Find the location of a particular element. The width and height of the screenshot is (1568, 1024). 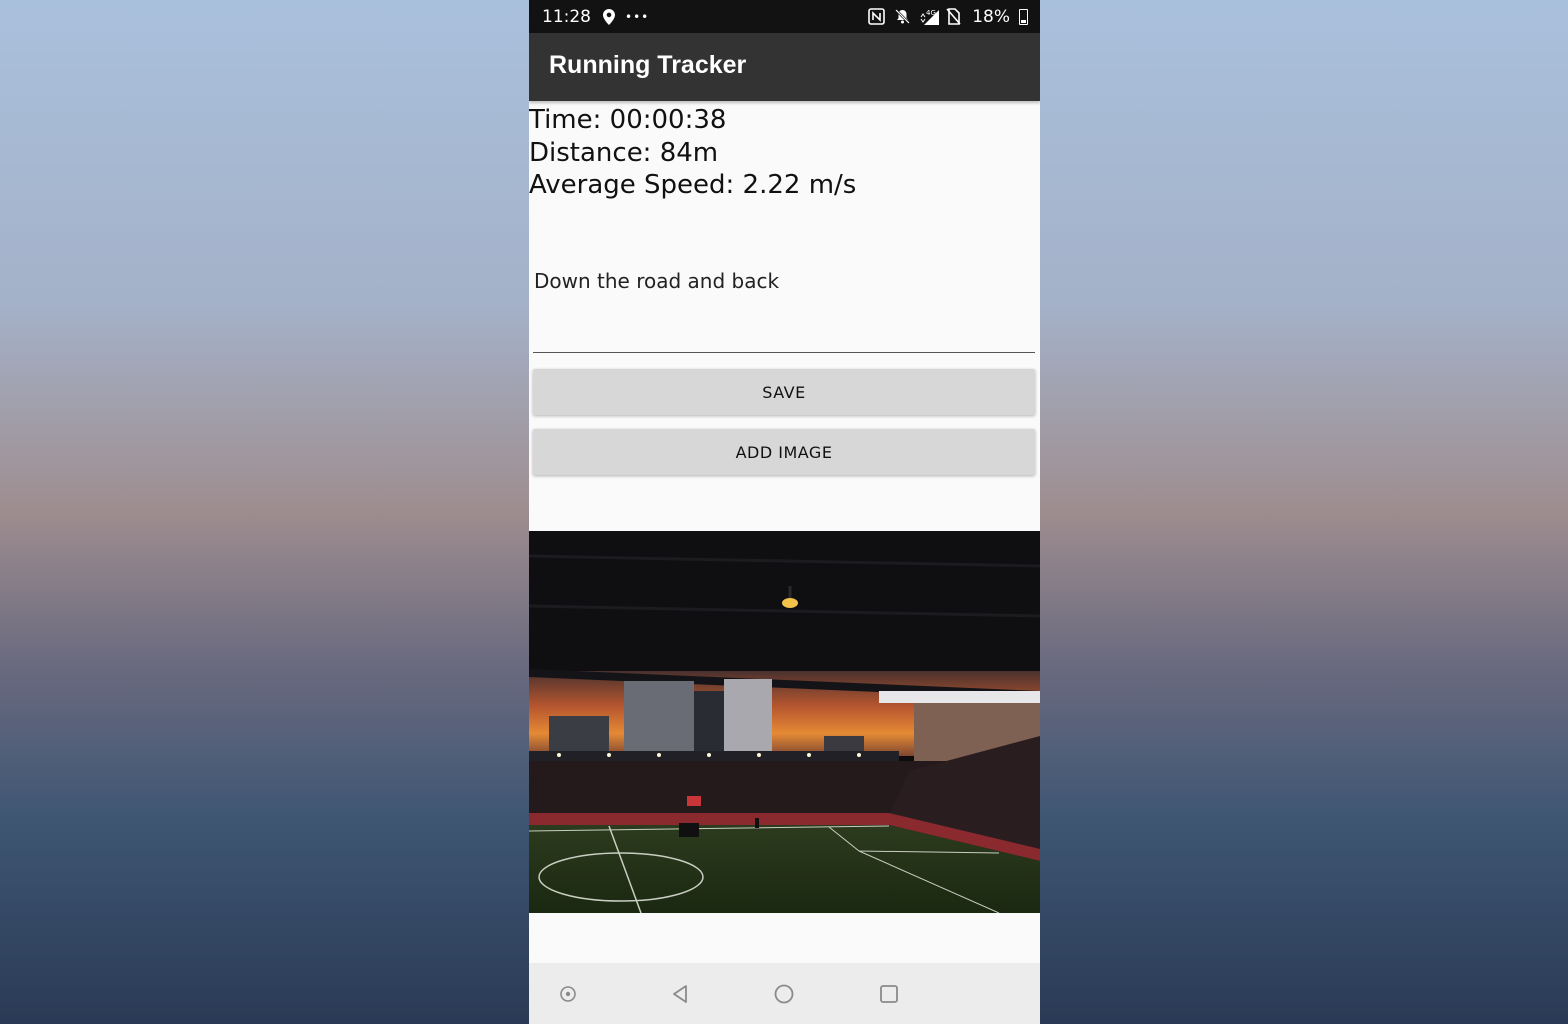

app-bar: Running Tracker is located at coordinates (784, 67).